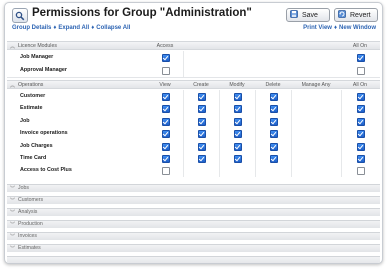  Describe the element at coordinates (193, 248) in the screenshot. I see `collapsed-section-estimates: ︾ Estimates` at that location.